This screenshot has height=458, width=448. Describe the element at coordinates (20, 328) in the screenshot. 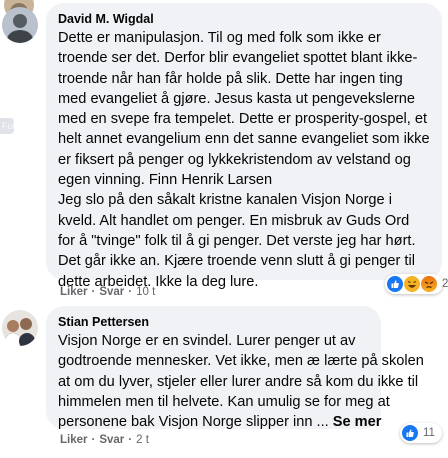

I see `avatar-stian` at that location.